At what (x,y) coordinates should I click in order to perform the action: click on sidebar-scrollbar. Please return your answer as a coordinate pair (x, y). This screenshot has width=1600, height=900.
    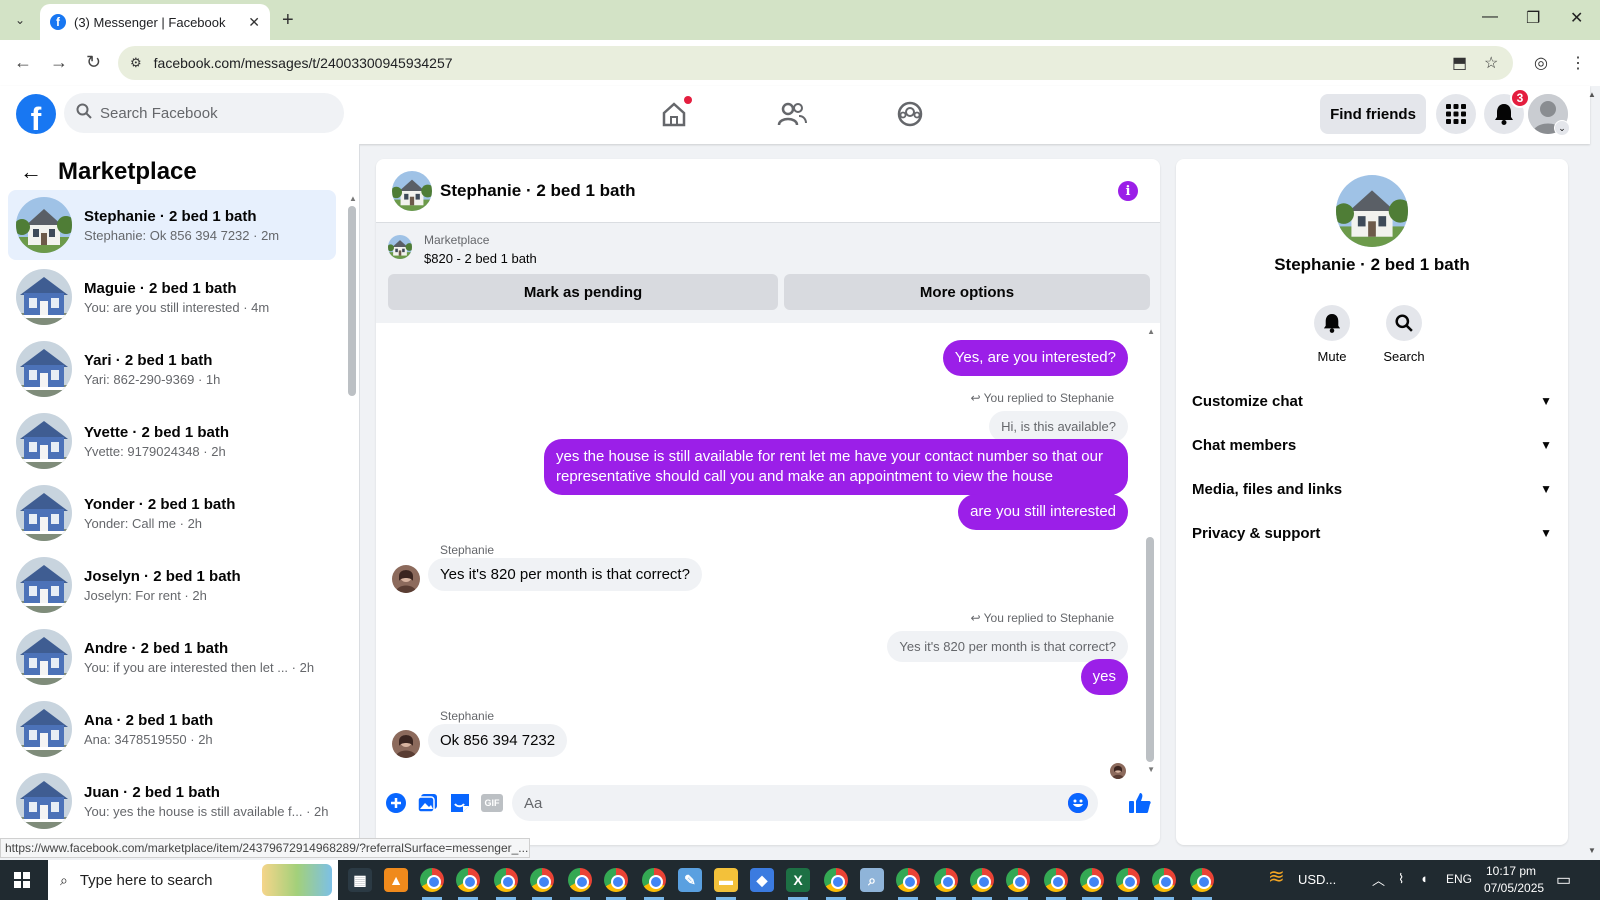
    Looking at the image, I should click on (352, 301).